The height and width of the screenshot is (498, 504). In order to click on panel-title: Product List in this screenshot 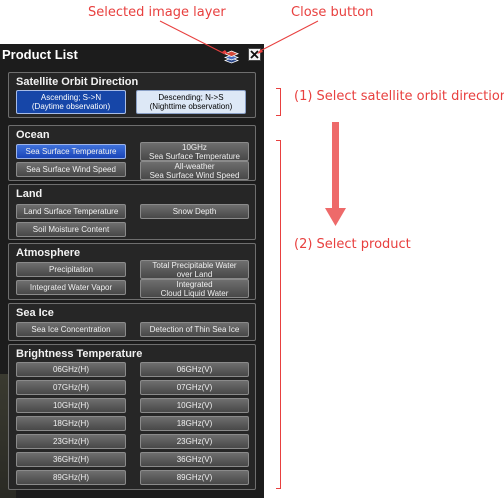, I will do `click(40, 54)`.